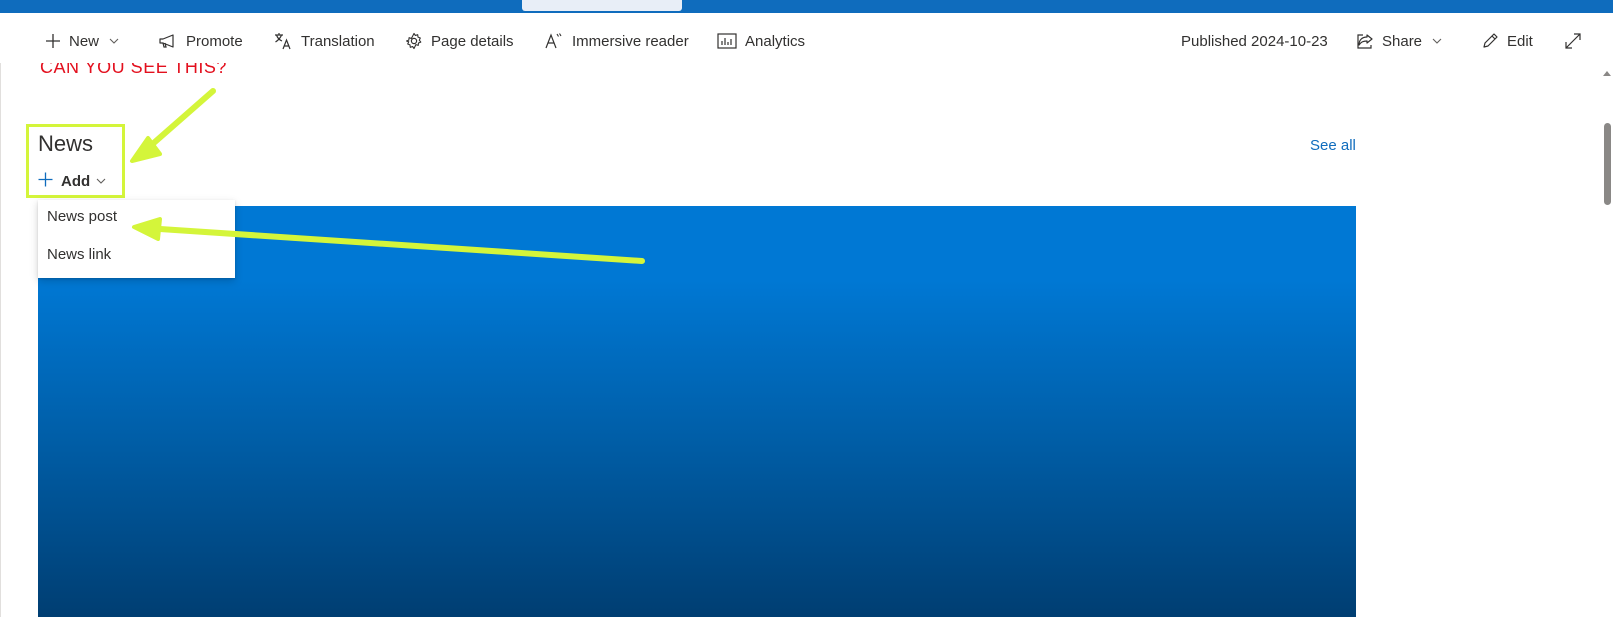 The width and height of the screenshot is (1613, 617). What do you see at coordinates (136, 239) in the screenshot?
I see `add-news-menu: News post News link` at bounding box center [136, 239].